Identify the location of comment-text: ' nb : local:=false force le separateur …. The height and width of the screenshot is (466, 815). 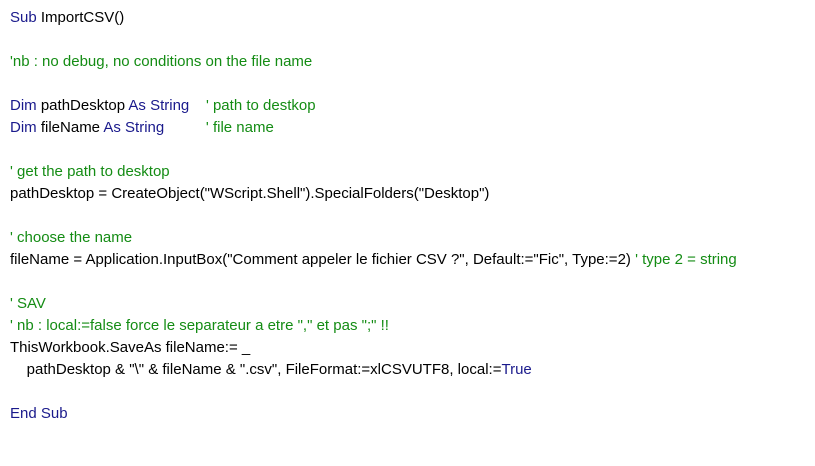
(199, 325).